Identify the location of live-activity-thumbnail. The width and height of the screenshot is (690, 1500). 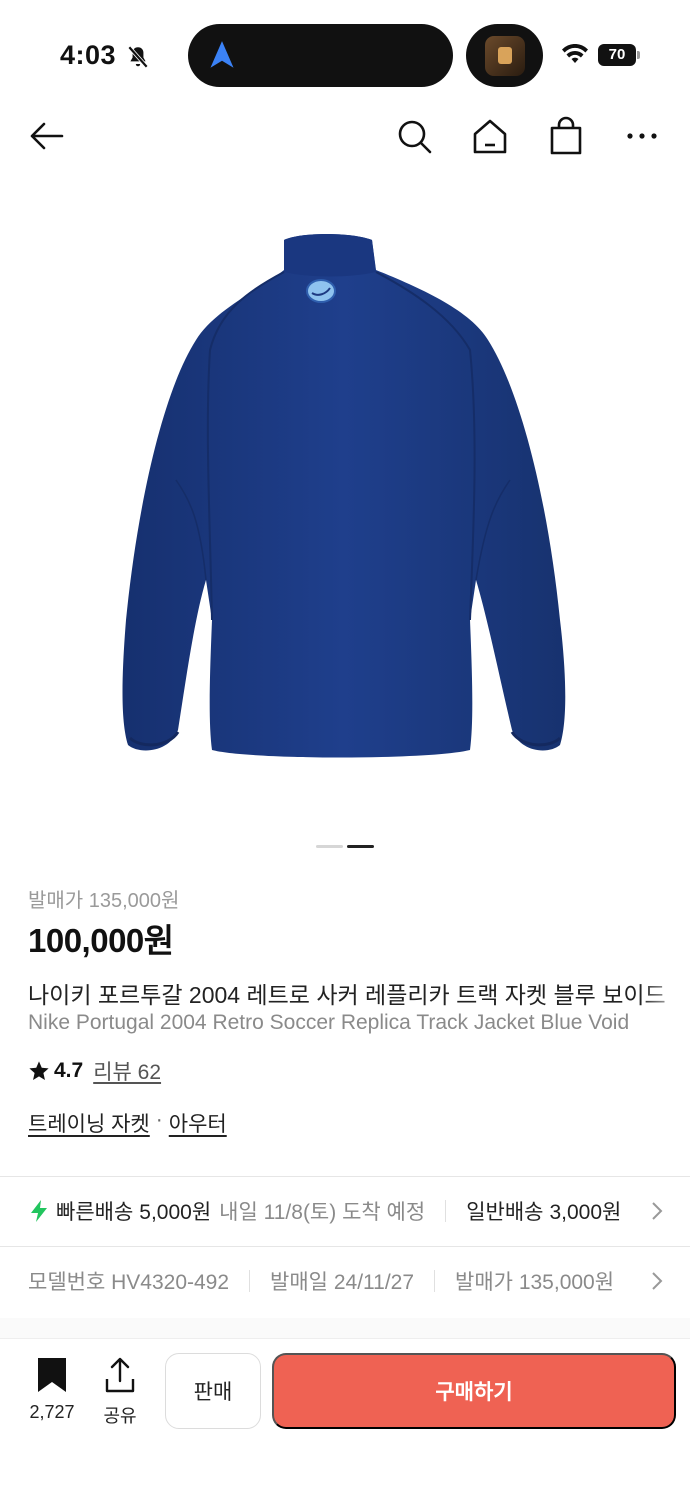
(504, 55).